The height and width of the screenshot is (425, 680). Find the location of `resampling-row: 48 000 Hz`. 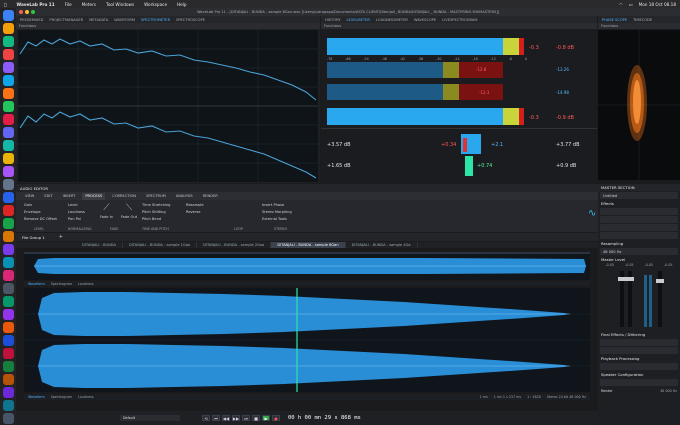

resampling-row: 48 000 Hz is located at coordinates (639, 251).